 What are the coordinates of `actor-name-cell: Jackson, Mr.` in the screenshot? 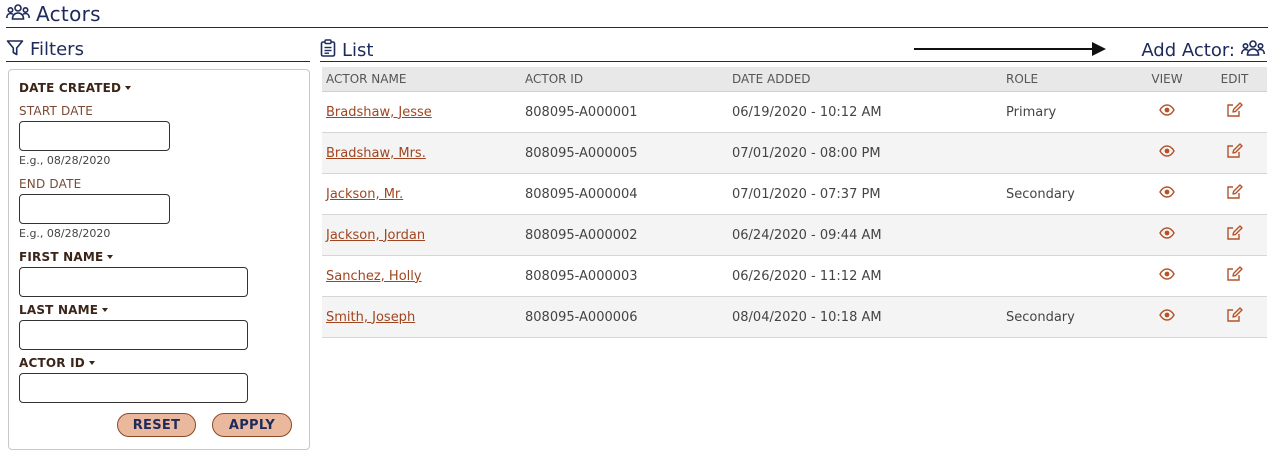 It's located at (421, 194).